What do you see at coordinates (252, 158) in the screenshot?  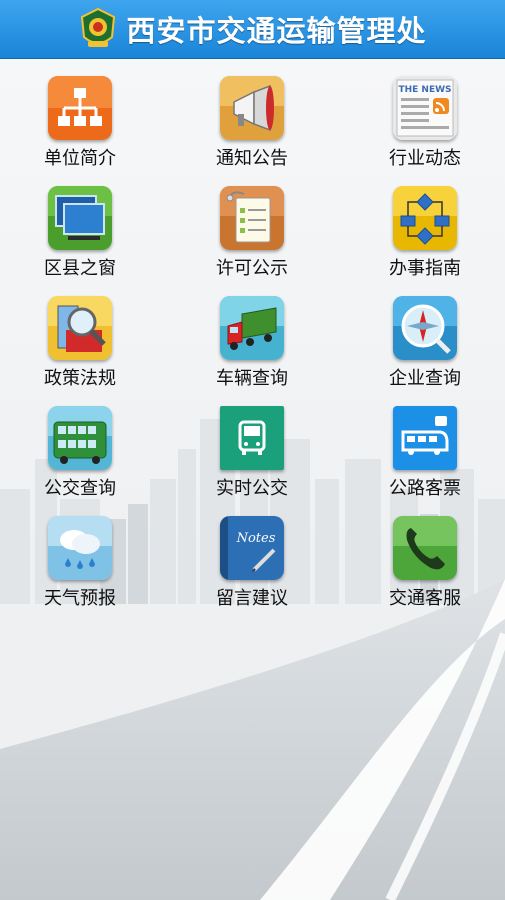 I see `menu-label: 通知公告` at bounding box center [252, 158].